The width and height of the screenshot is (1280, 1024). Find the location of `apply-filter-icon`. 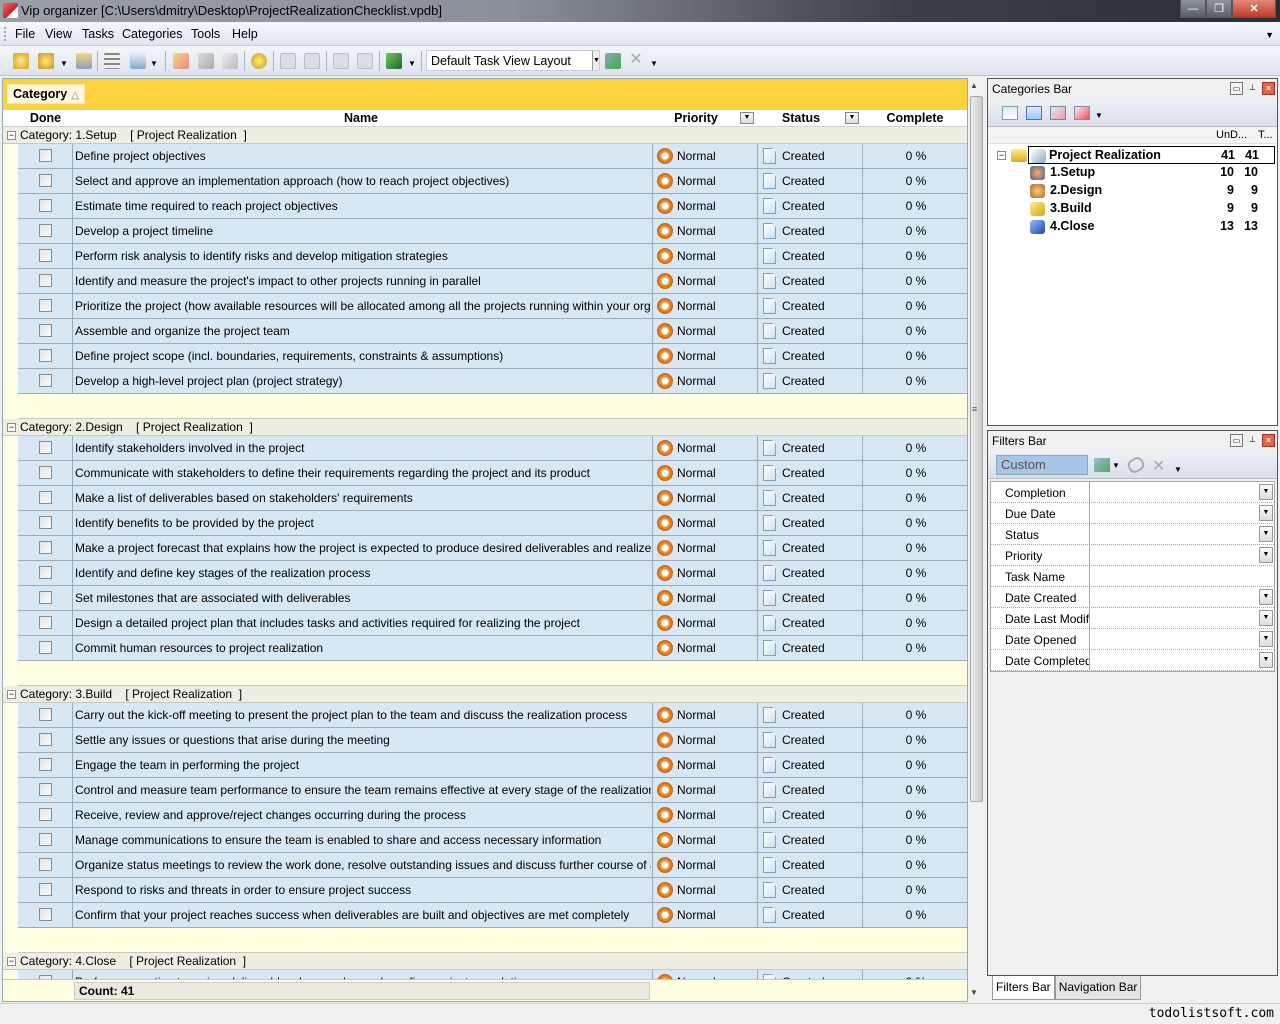

apply-filter-icon is located at coordinates (1102, 465).